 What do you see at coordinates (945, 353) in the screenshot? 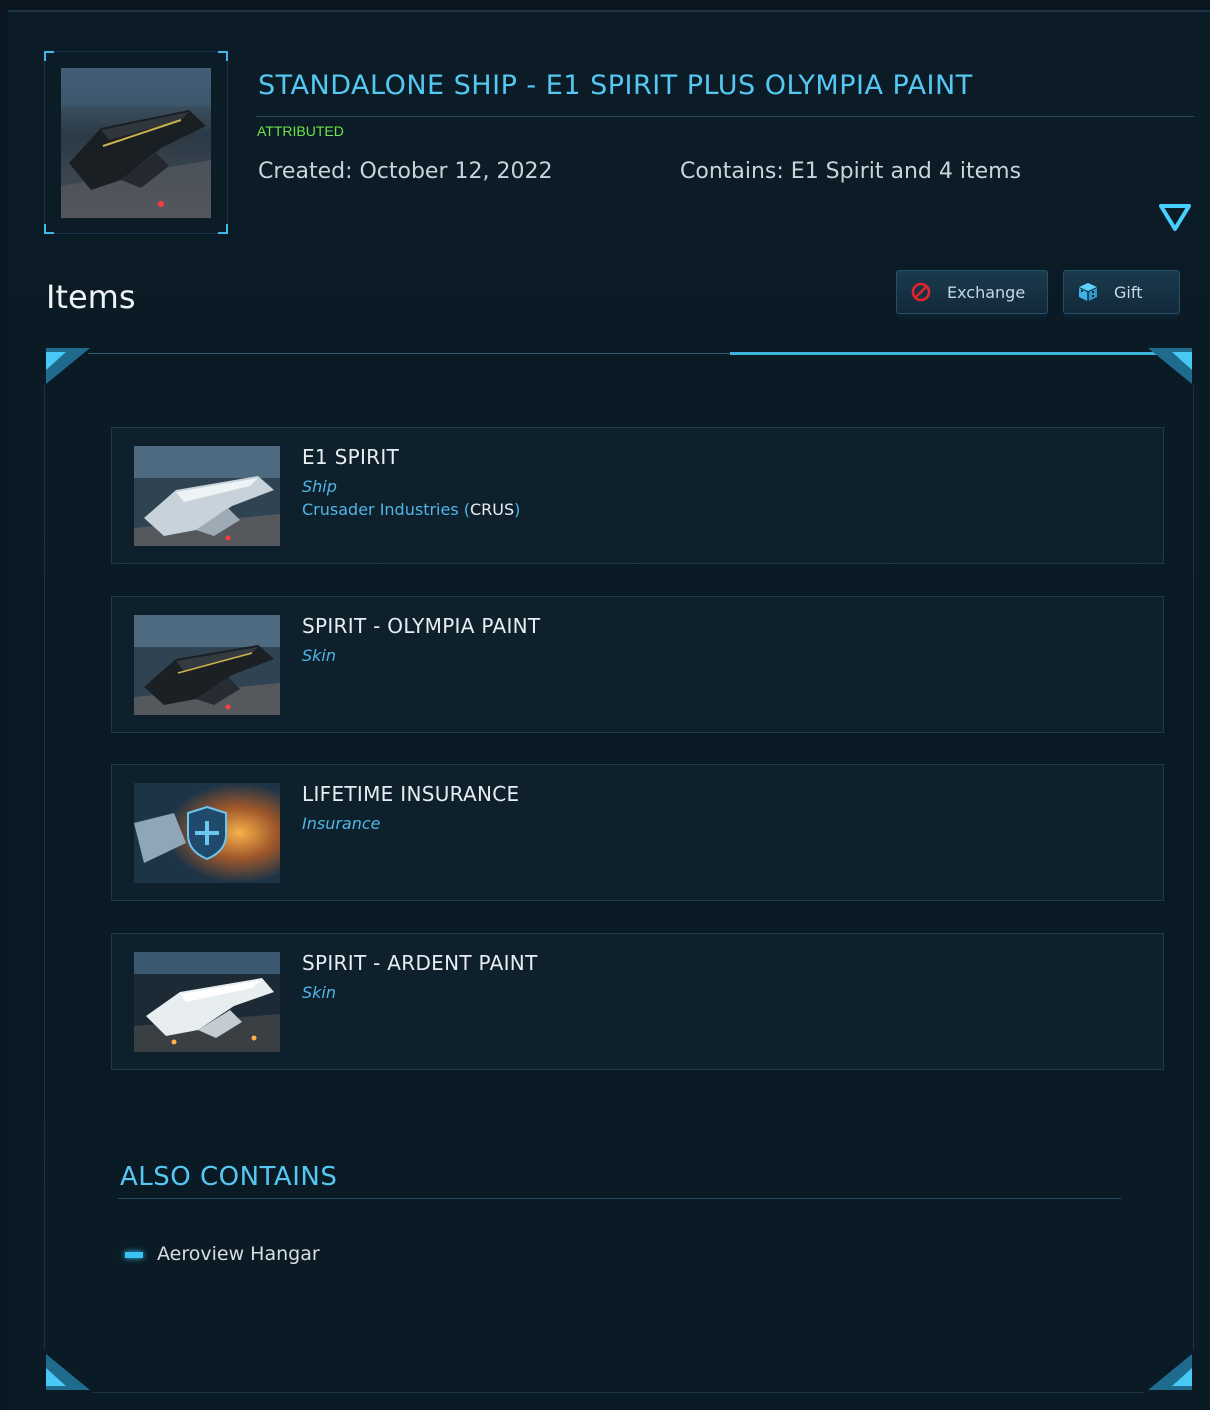
I see `panel-top-accent` at bounding box center [945, 353].